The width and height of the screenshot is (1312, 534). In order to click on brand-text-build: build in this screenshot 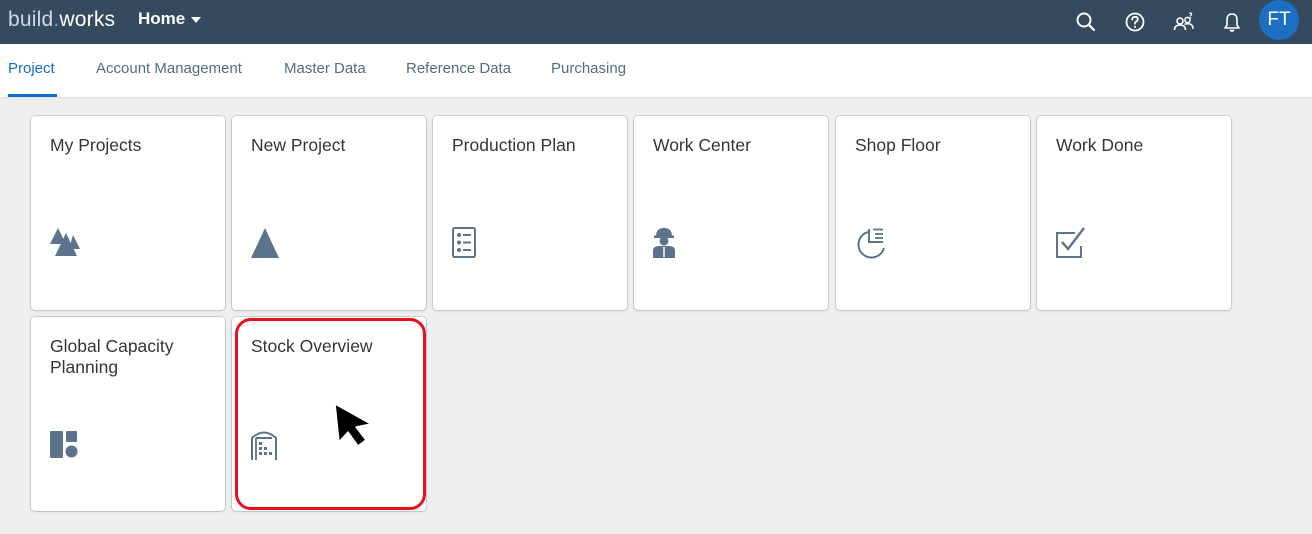, I will do `click(31, 19)`.